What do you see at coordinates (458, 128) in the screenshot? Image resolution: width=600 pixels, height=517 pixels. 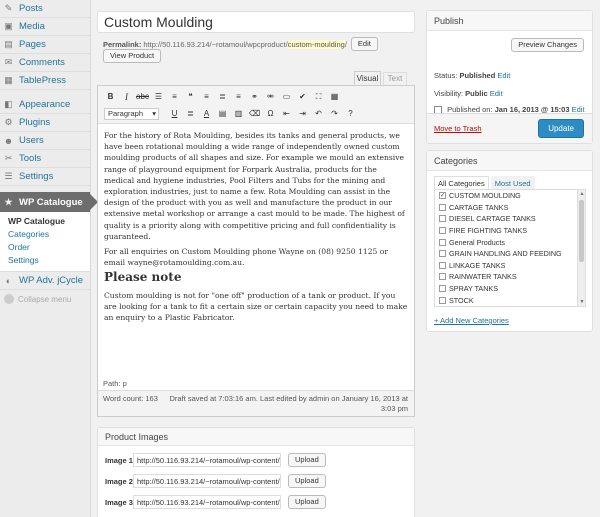 I see `move-to-trash-link: Move to Trash` at bounding box center [458, 128].